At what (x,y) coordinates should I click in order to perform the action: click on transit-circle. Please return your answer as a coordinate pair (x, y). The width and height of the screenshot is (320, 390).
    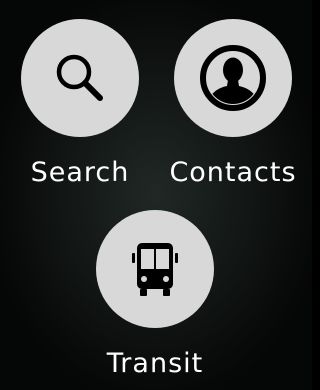
    Looking at the image, I should click on (155, 269).